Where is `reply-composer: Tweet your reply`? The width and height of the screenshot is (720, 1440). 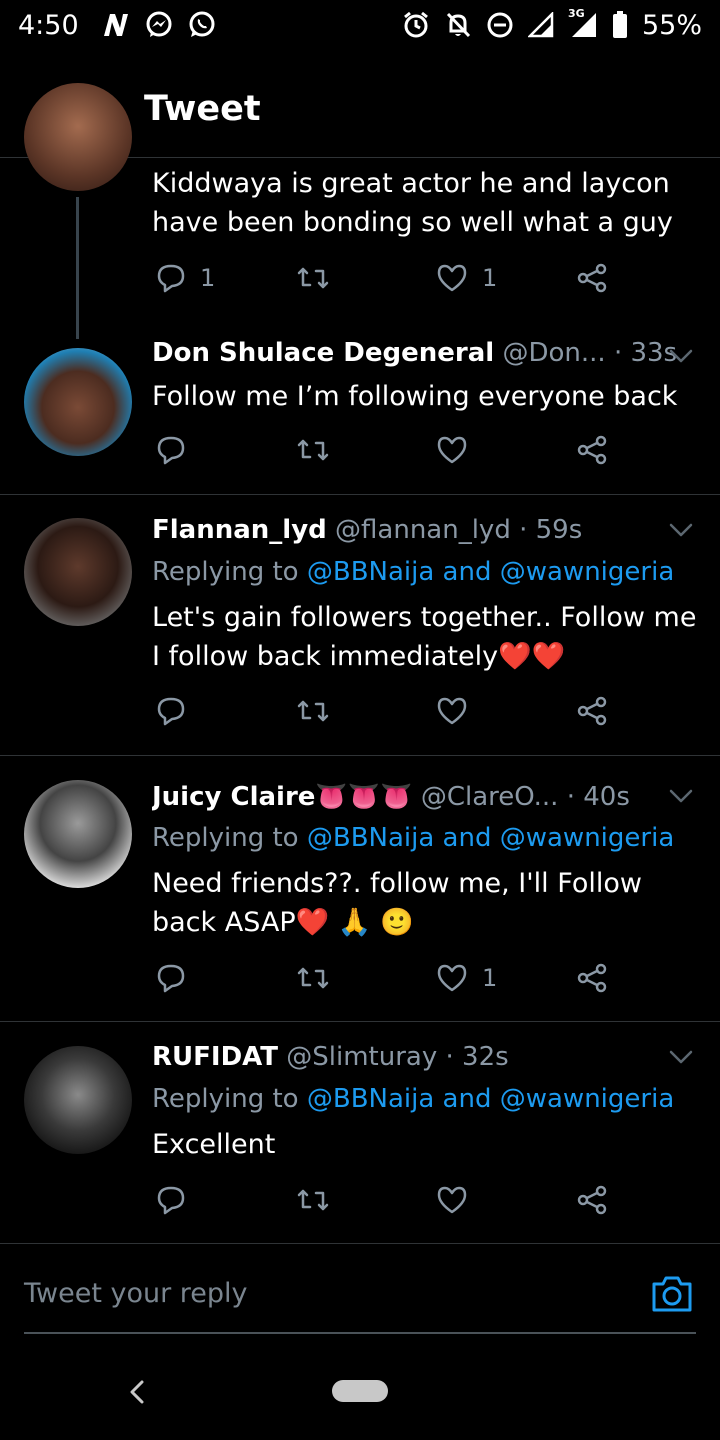
reply-composer: Tweet your reply is located at coordinates (360, 1298).